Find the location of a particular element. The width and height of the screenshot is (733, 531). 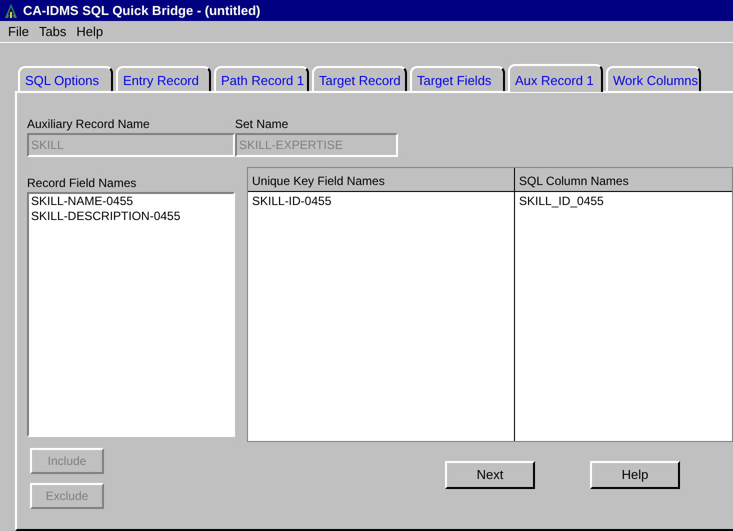

list-item: SKILL-NAME-0455 is located at coordinates (131, 201).